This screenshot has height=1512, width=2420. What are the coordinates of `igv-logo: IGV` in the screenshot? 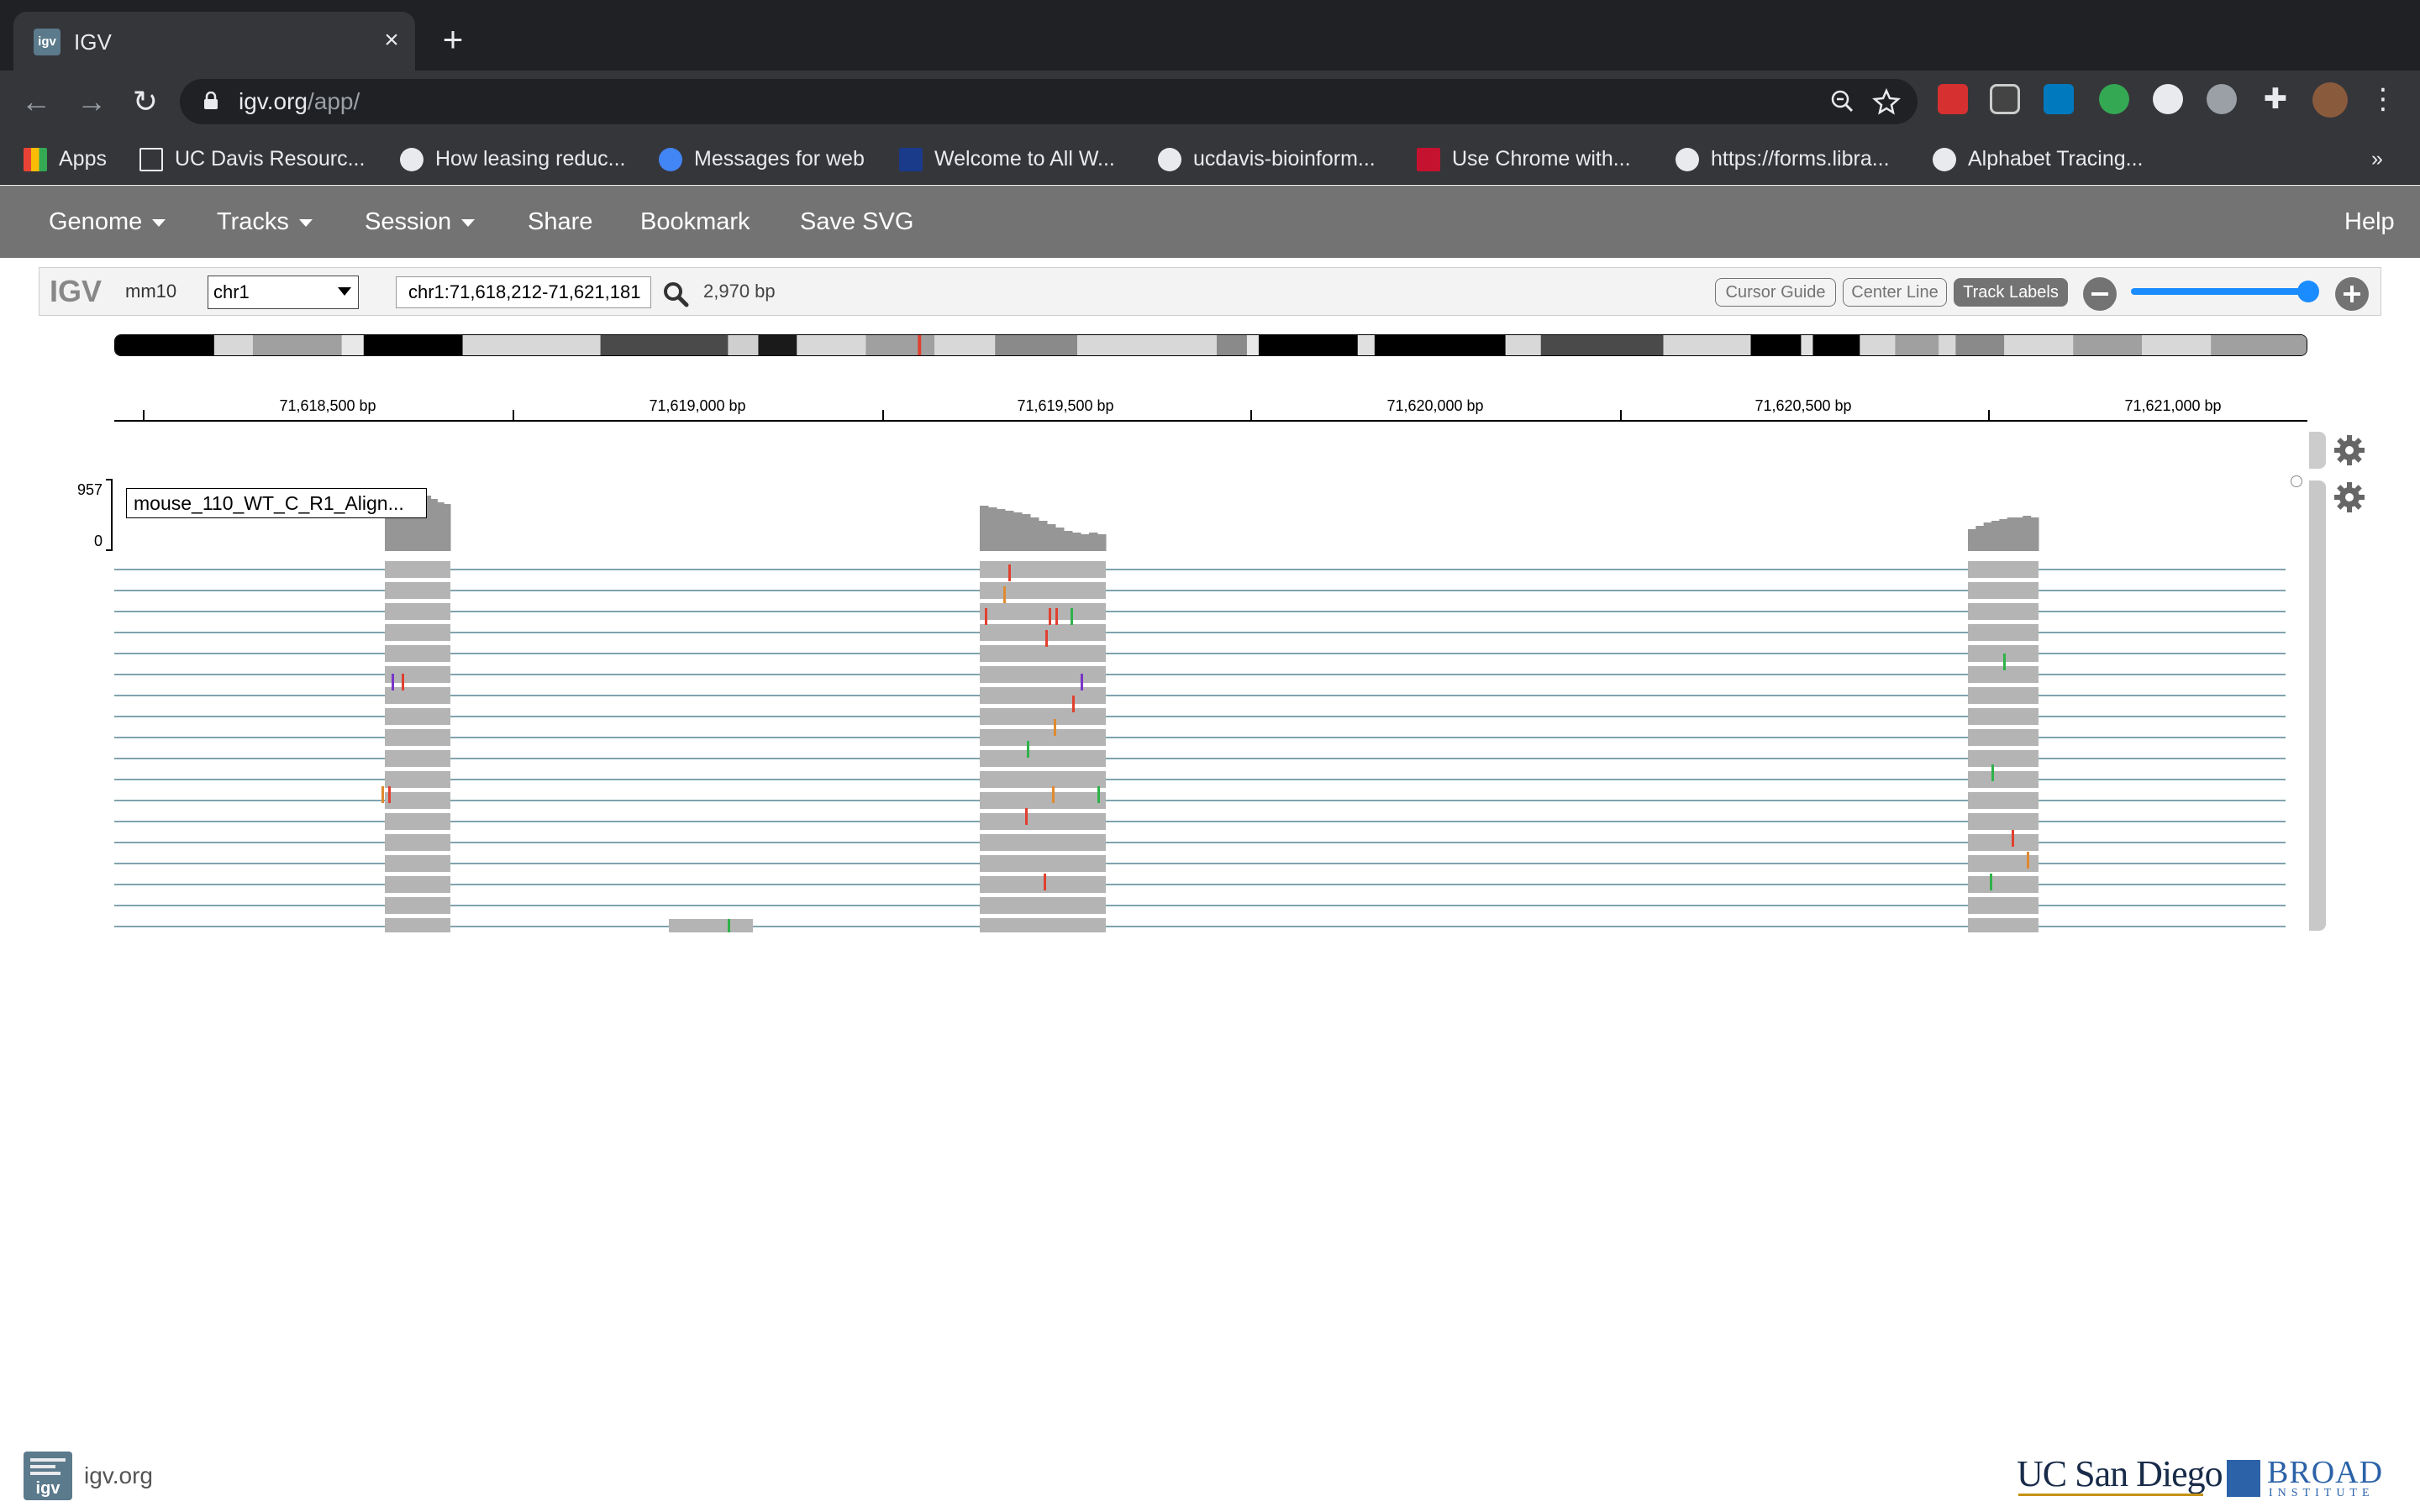 It's located at (77, 291).